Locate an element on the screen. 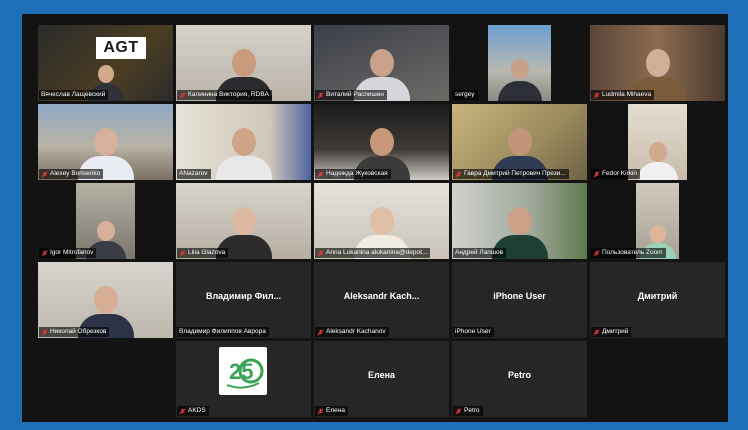 This screenshot has height=430, width=748. participant-tile: Lilia Glazova is located at coordinates (243, 221).